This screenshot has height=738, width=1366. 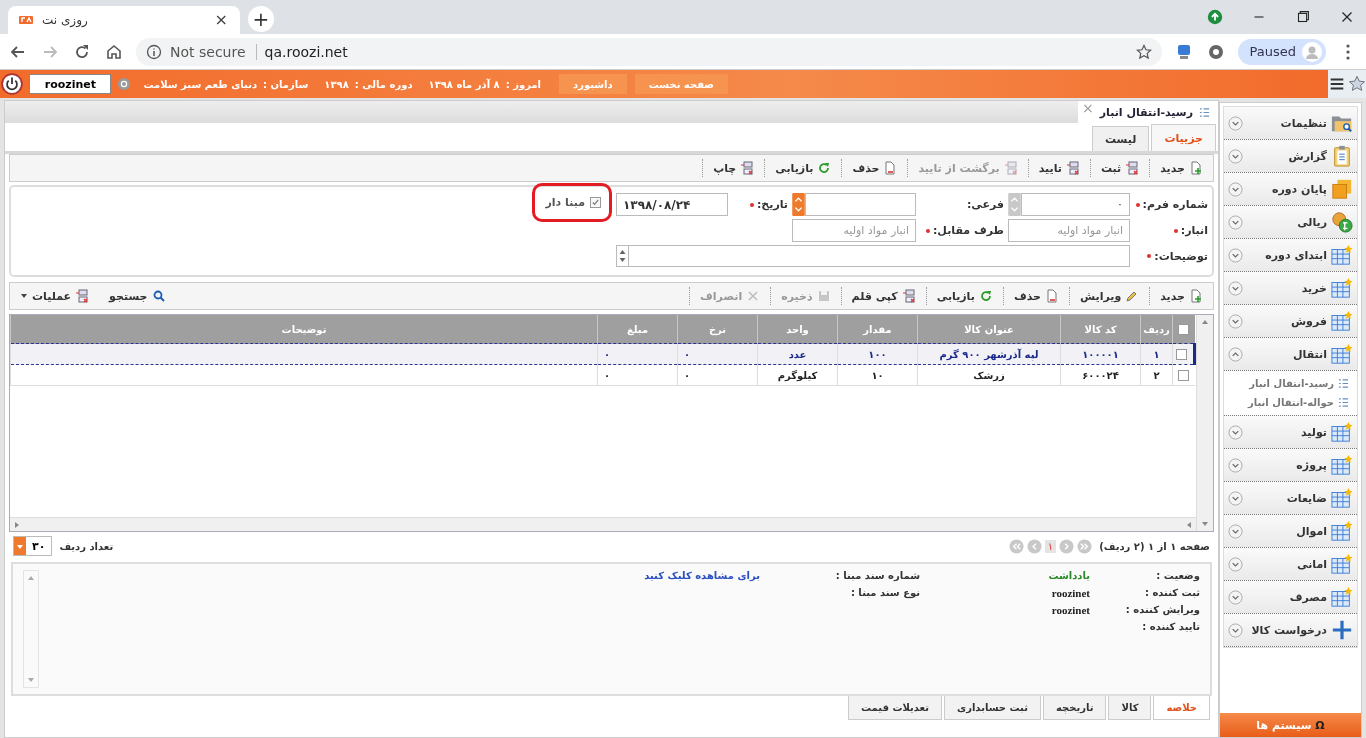 What do you see at coordinates (1290, 123) in the screenshot?
I see `sidebar-item: تنظیمات` at bounding box center [1290, 123].